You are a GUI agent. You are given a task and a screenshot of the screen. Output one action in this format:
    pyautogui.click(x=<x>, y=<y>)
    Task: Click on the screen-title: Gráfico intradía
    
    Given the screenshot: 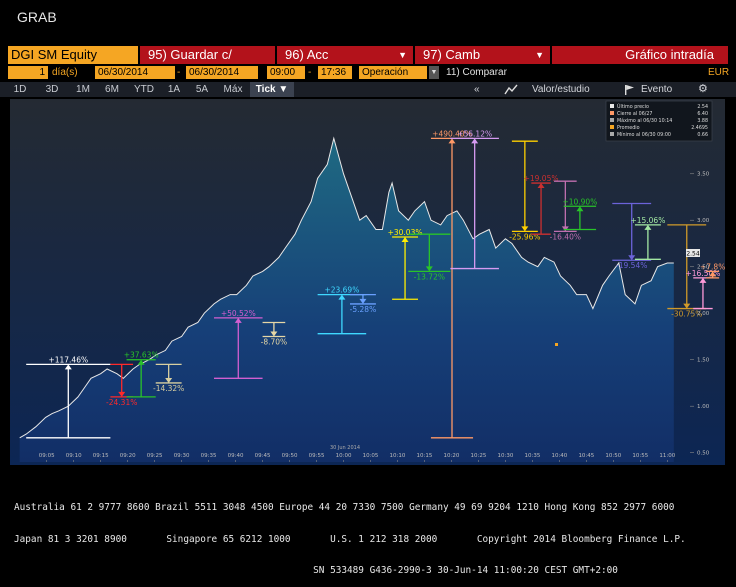 What is the action you would take?
    pyautogui.click(x=640, y=55)
    